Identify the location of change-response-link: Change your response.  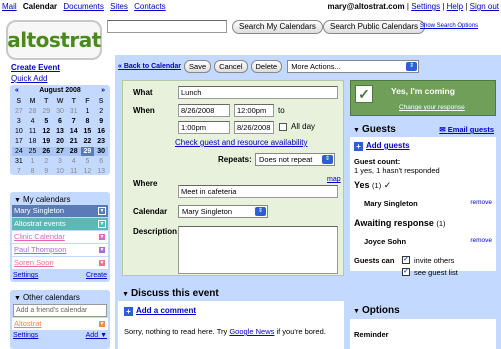
(432, 107).